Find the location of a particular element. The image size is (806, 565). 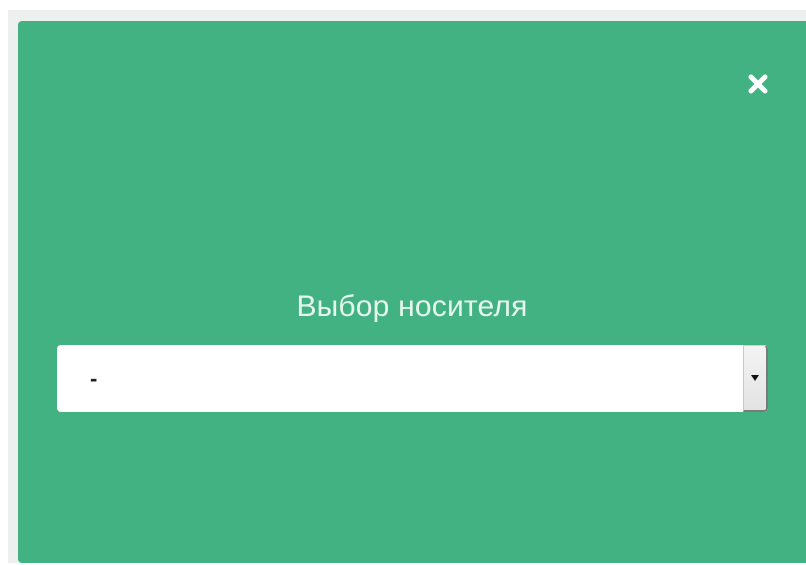

media-select: - is located at coordinates (412, 378).